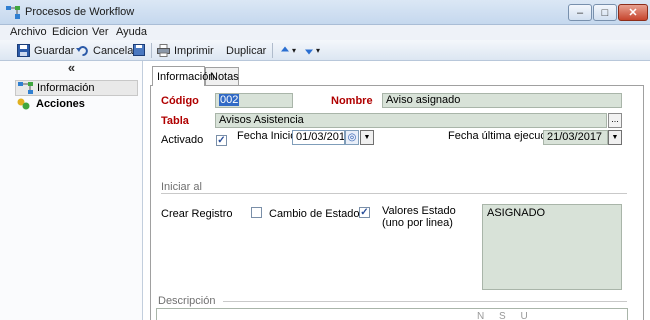 The height and width of the screenshot is (320, 650). Describe the element at coordinates (505, 315) in the screenshot. I see `editor-format-tools: N S U` at that location.